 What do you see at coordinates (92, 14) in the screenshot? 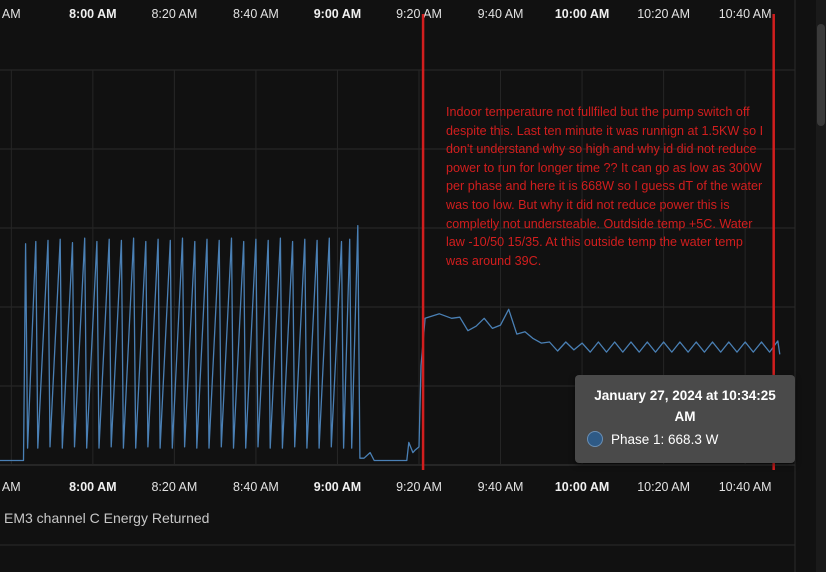
I see `x-tick-label-top: 8:00 AM` at bounding box center [92, 14].